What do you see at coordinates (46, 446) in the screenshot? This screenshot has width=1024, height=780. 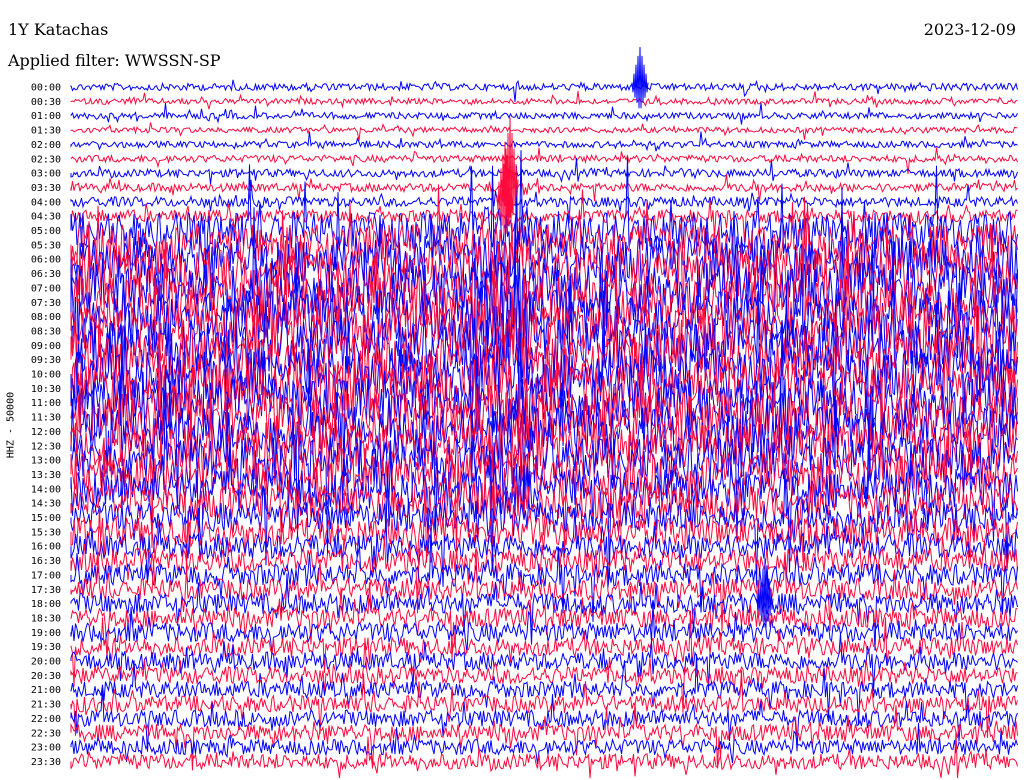 I see `time-label: 12:30` at bounding box center [46, 446].